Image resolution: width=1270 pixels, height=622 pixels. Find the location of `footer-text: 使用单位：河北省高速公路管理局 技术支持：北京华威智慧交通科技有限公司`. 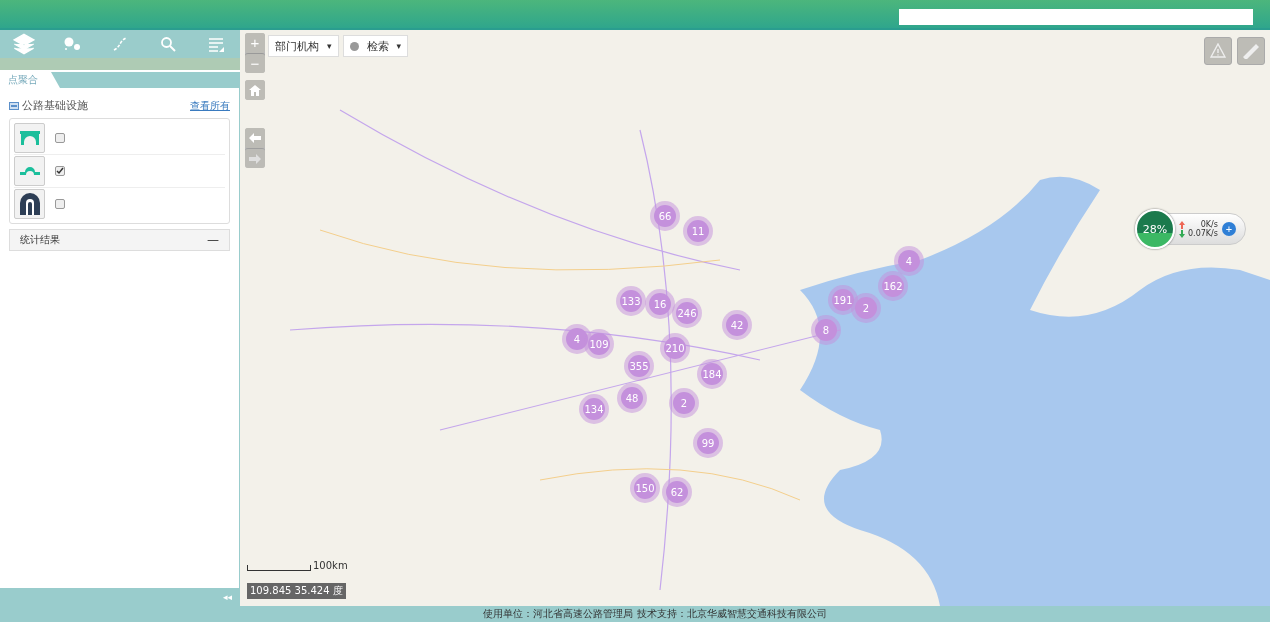

footer-text: 使用单位：河北省高速公路管理局 技术支持：北京华威智慧交通科技有限公司 is located at coordinates (635, 614).